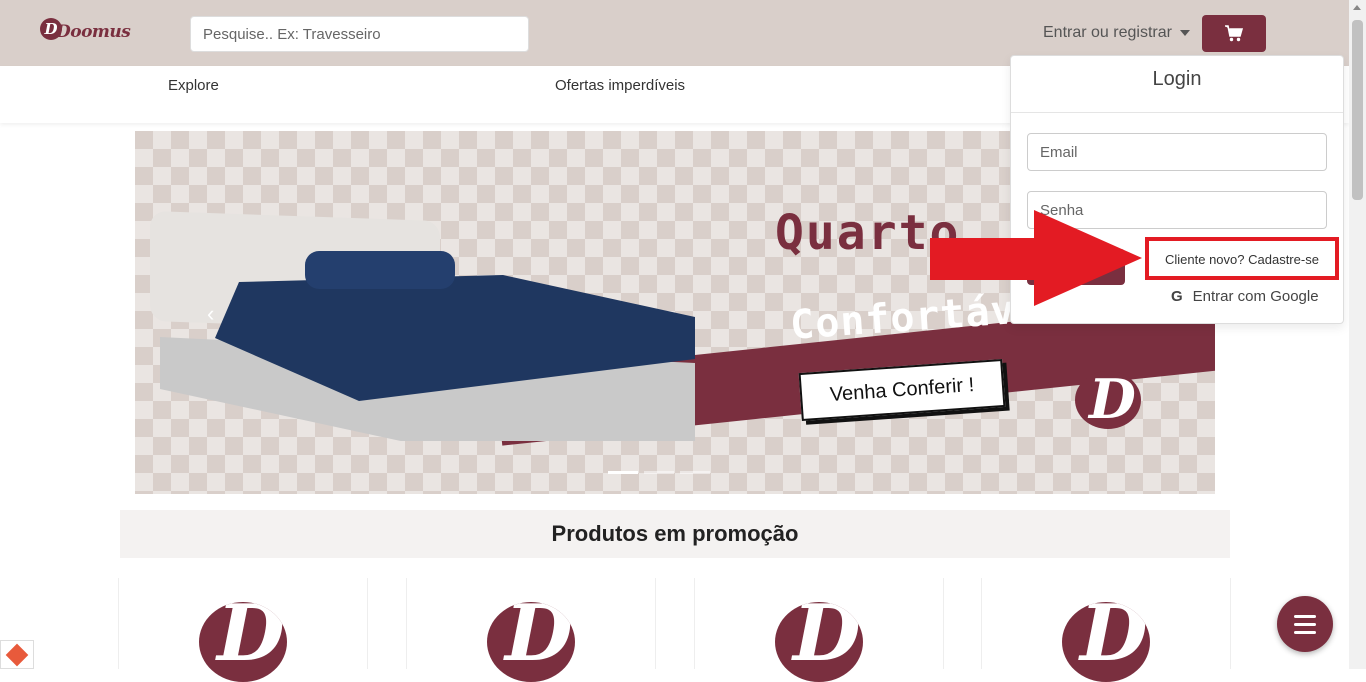  I want to click on logo: D Doomus, so click(85, 33).